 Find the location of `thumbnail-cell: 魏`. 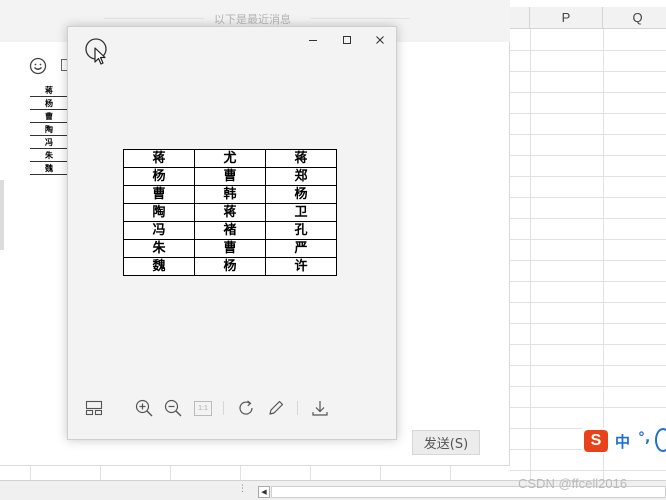

thumbnail-cell: 魏 is located at coordinates (49, 168).